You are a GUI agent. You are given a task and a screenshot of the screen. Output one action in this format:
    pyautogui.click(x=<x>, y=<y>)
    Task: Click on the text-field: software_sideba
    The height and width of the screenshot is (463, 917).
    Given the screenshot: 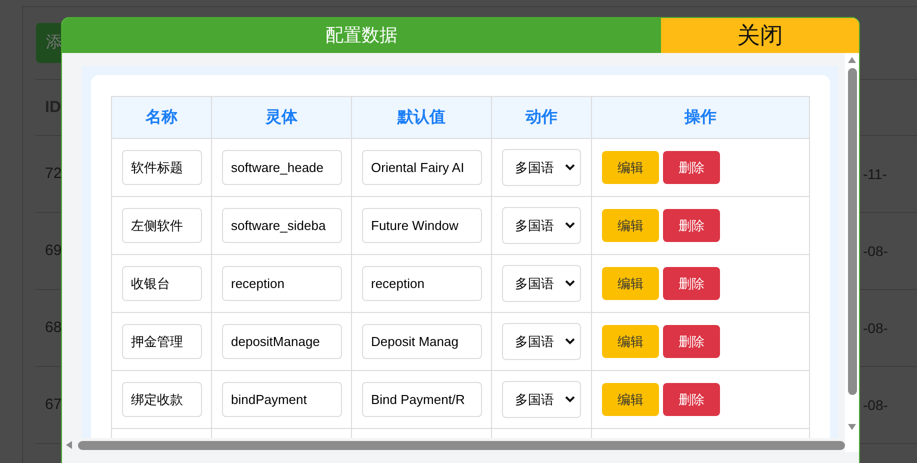 What is the action you would take?
    pyautogui.click(x=282, y=225)
    